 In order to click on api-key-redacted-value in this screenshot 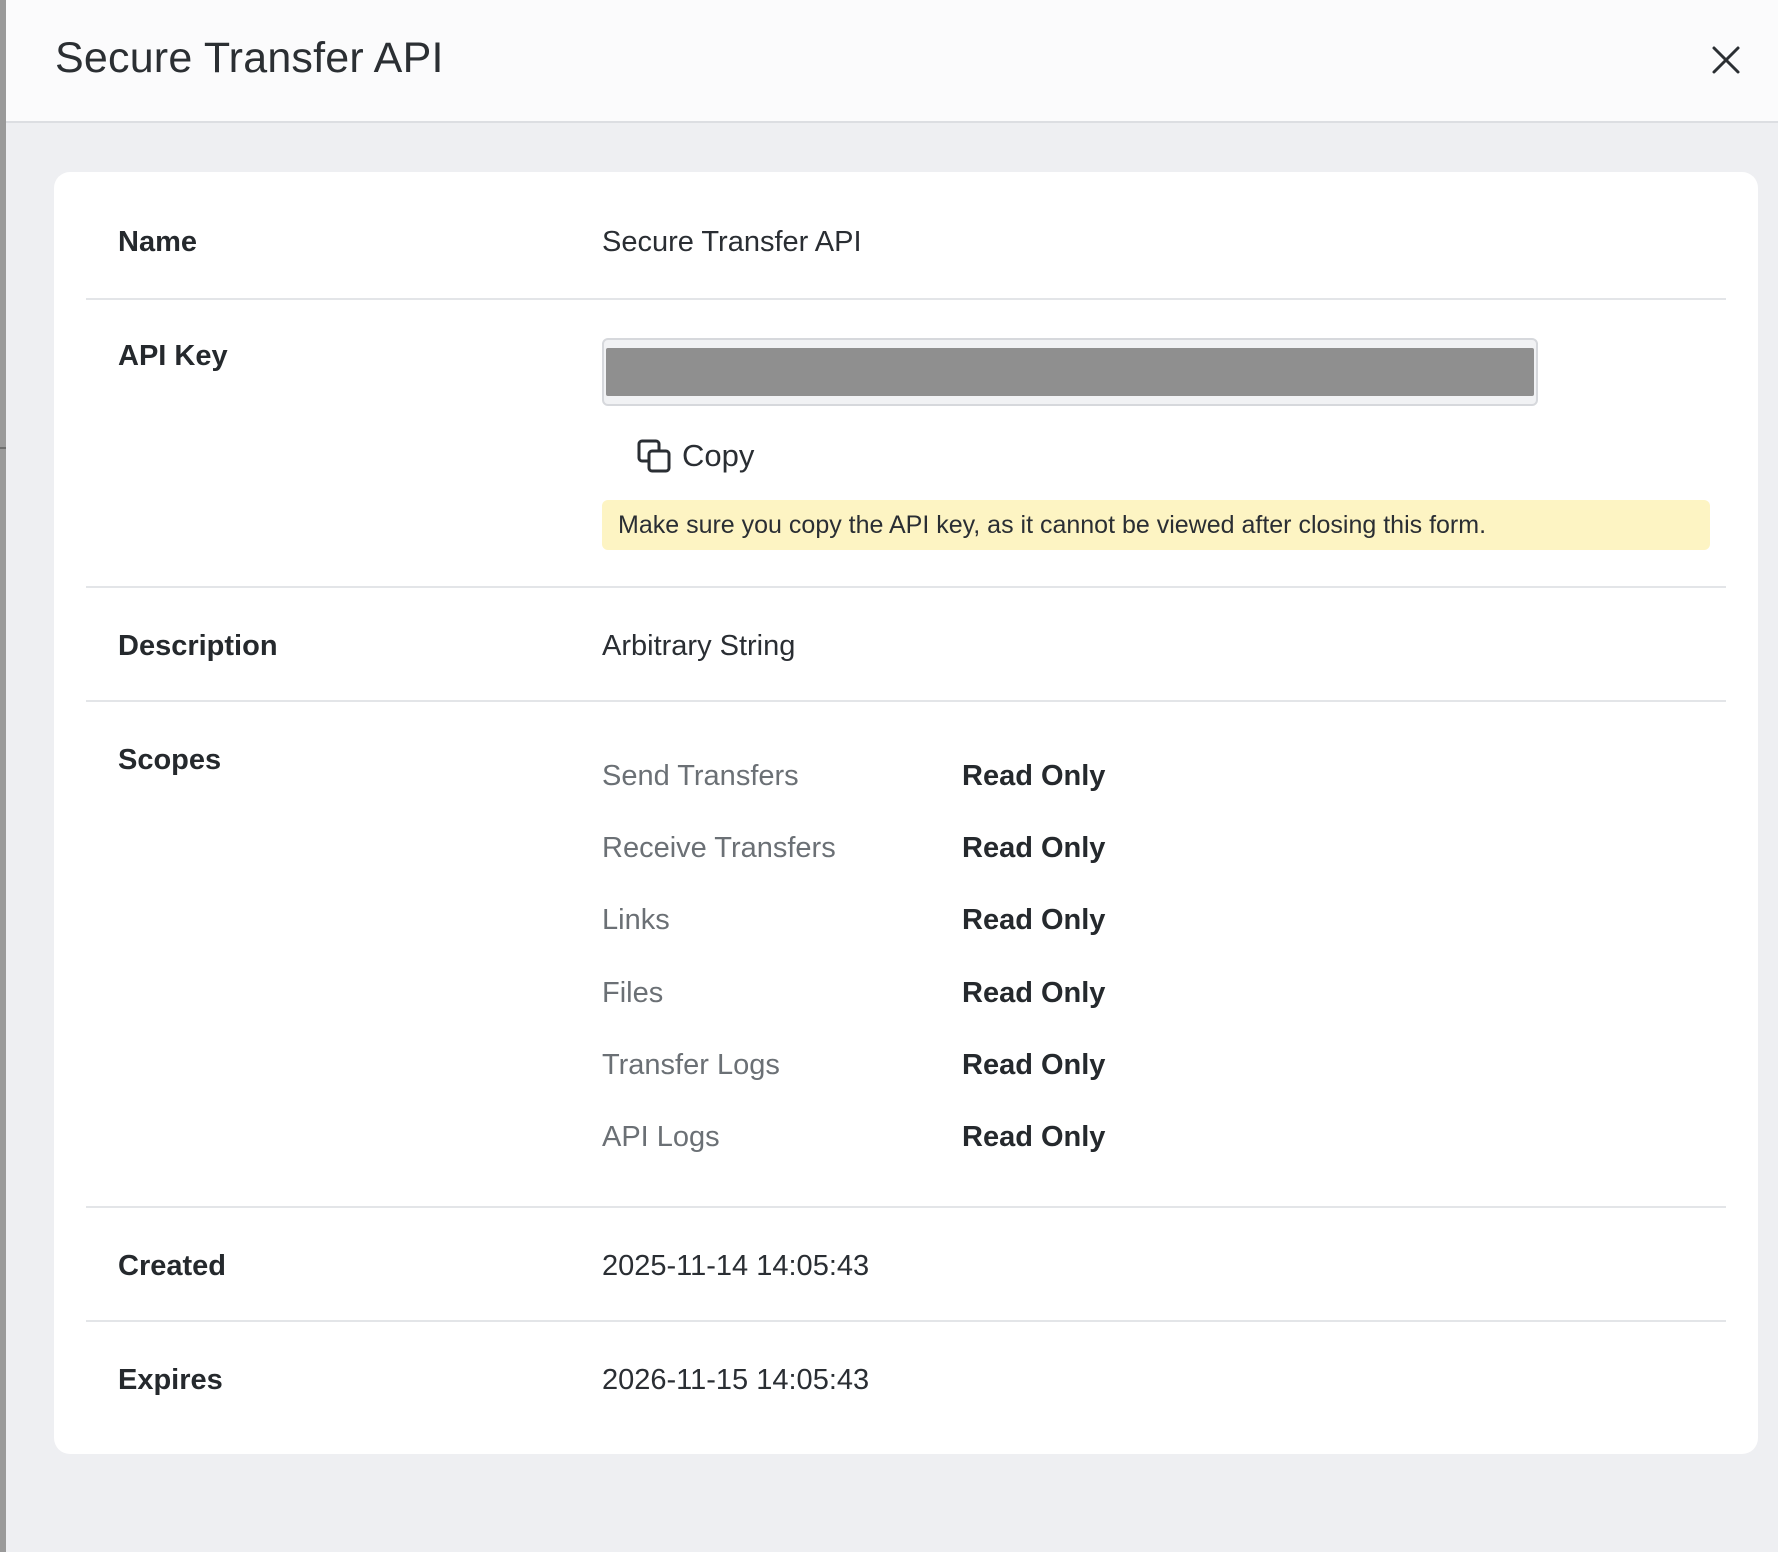, I will do `click(1070, 372)`.